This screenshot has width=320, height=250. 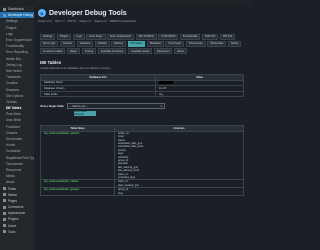 What do you see at coordinates (45, 21) in the screenshot?
I see `version-meta-item: Version 2.0.3` at bounding box center [45, 21].